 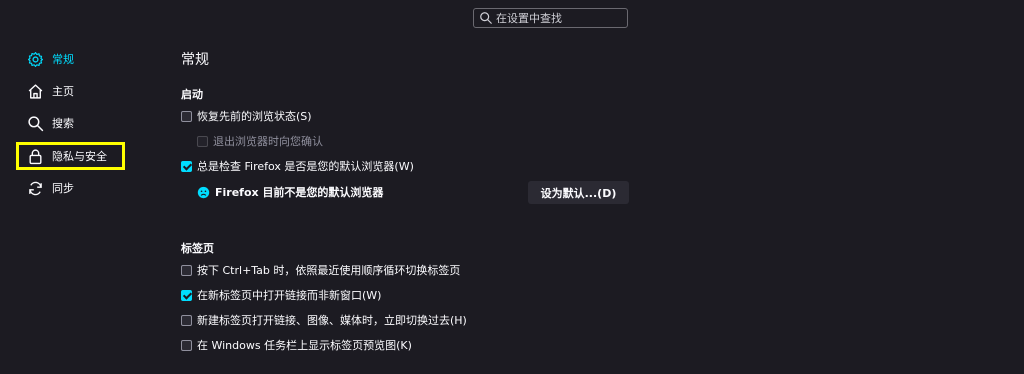 I want to click on taskbar-previews-label: 在 Windows 任务栏上显示标签页预览图(K), so click(x=304, y=345).